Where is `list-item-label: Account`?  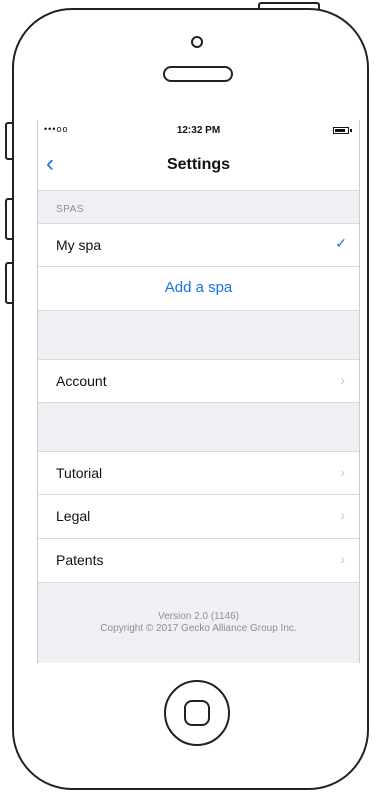
list-item-label: Account is located at coordinates (81, 381).